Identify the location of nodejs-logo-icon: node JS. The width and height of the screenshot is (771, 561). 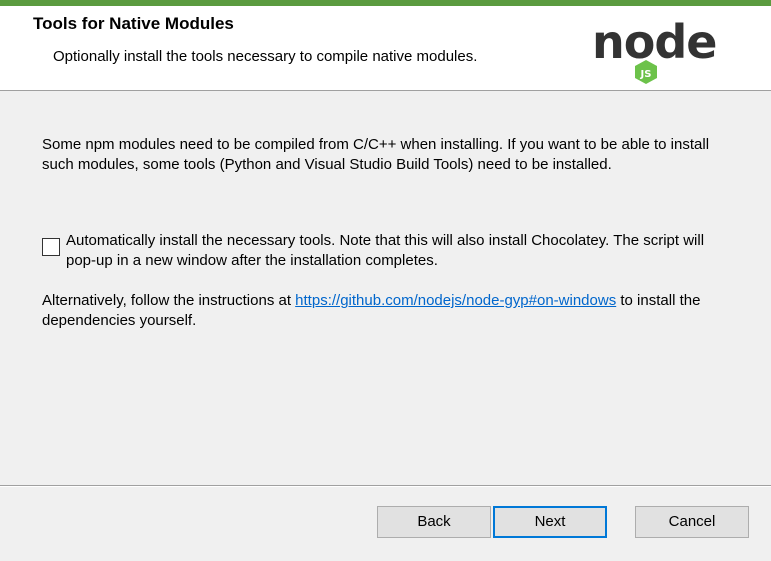
(654, 49).